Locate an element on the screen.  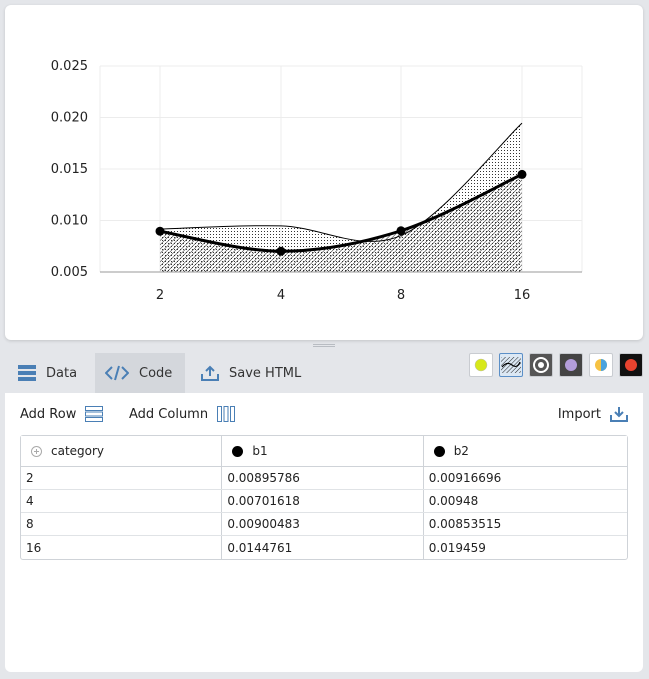
add-column-button: Add Column is located at coordinates (182, 414).